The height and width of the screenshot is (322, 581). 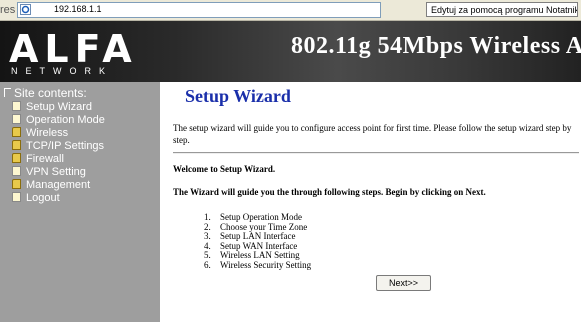 What do you see at coordinates (45, 159) in the screenshot?
I see `sidebar-item-label: Firewall` at bounding box center [45, 159].